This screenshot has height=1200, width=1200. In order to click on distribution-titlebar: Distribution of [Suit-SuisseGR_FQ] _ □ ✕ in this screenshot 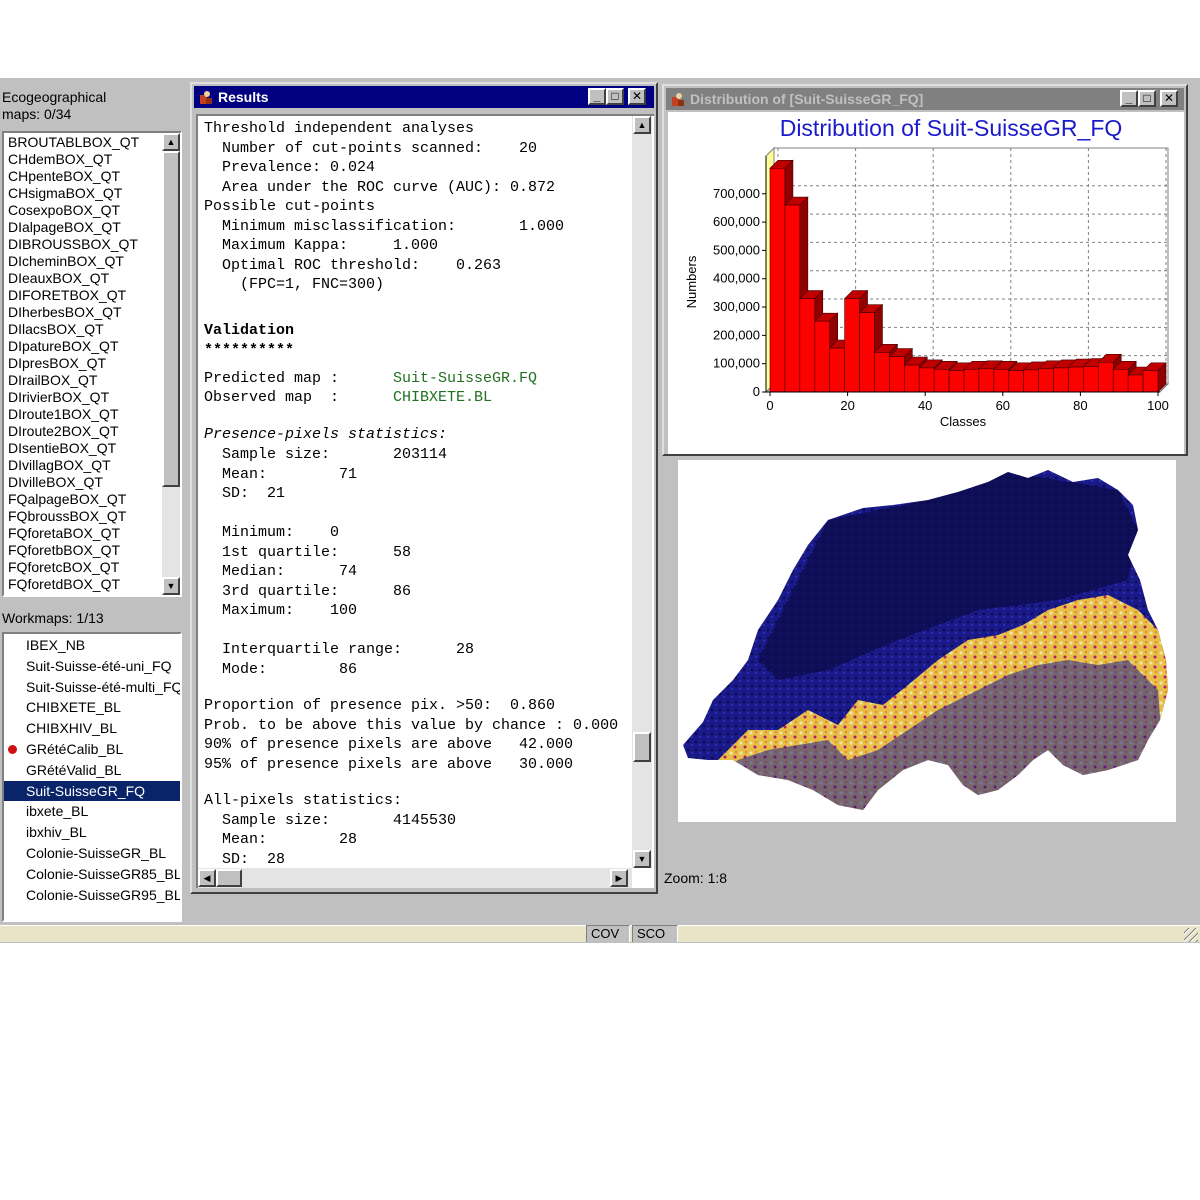, I will do `click(925, 99)`.